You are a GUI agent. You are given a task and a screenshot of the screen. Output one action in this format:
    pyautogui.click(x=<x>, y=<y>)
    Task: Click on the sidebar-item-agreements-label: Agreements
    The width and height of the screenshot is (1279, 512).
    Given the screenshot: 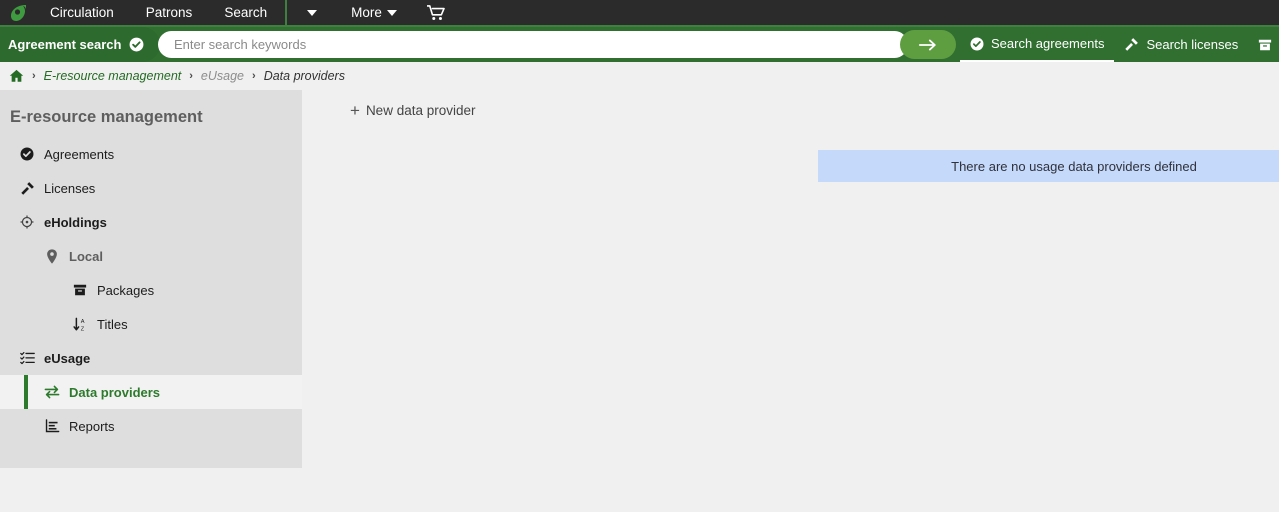 What is the action you would take?
    pyautogui.click(x=79, y=154)
    